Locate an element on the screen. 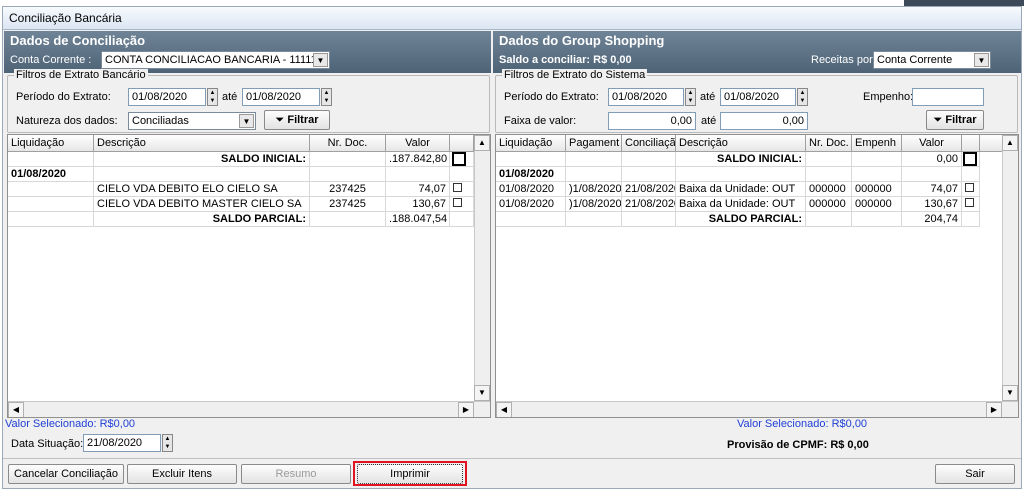 The height and width of the screenshot is (491, 1024). bank-grid-header: Liquidação Descrição Nr. Doc. Valor is located at coordinates (241, 143).